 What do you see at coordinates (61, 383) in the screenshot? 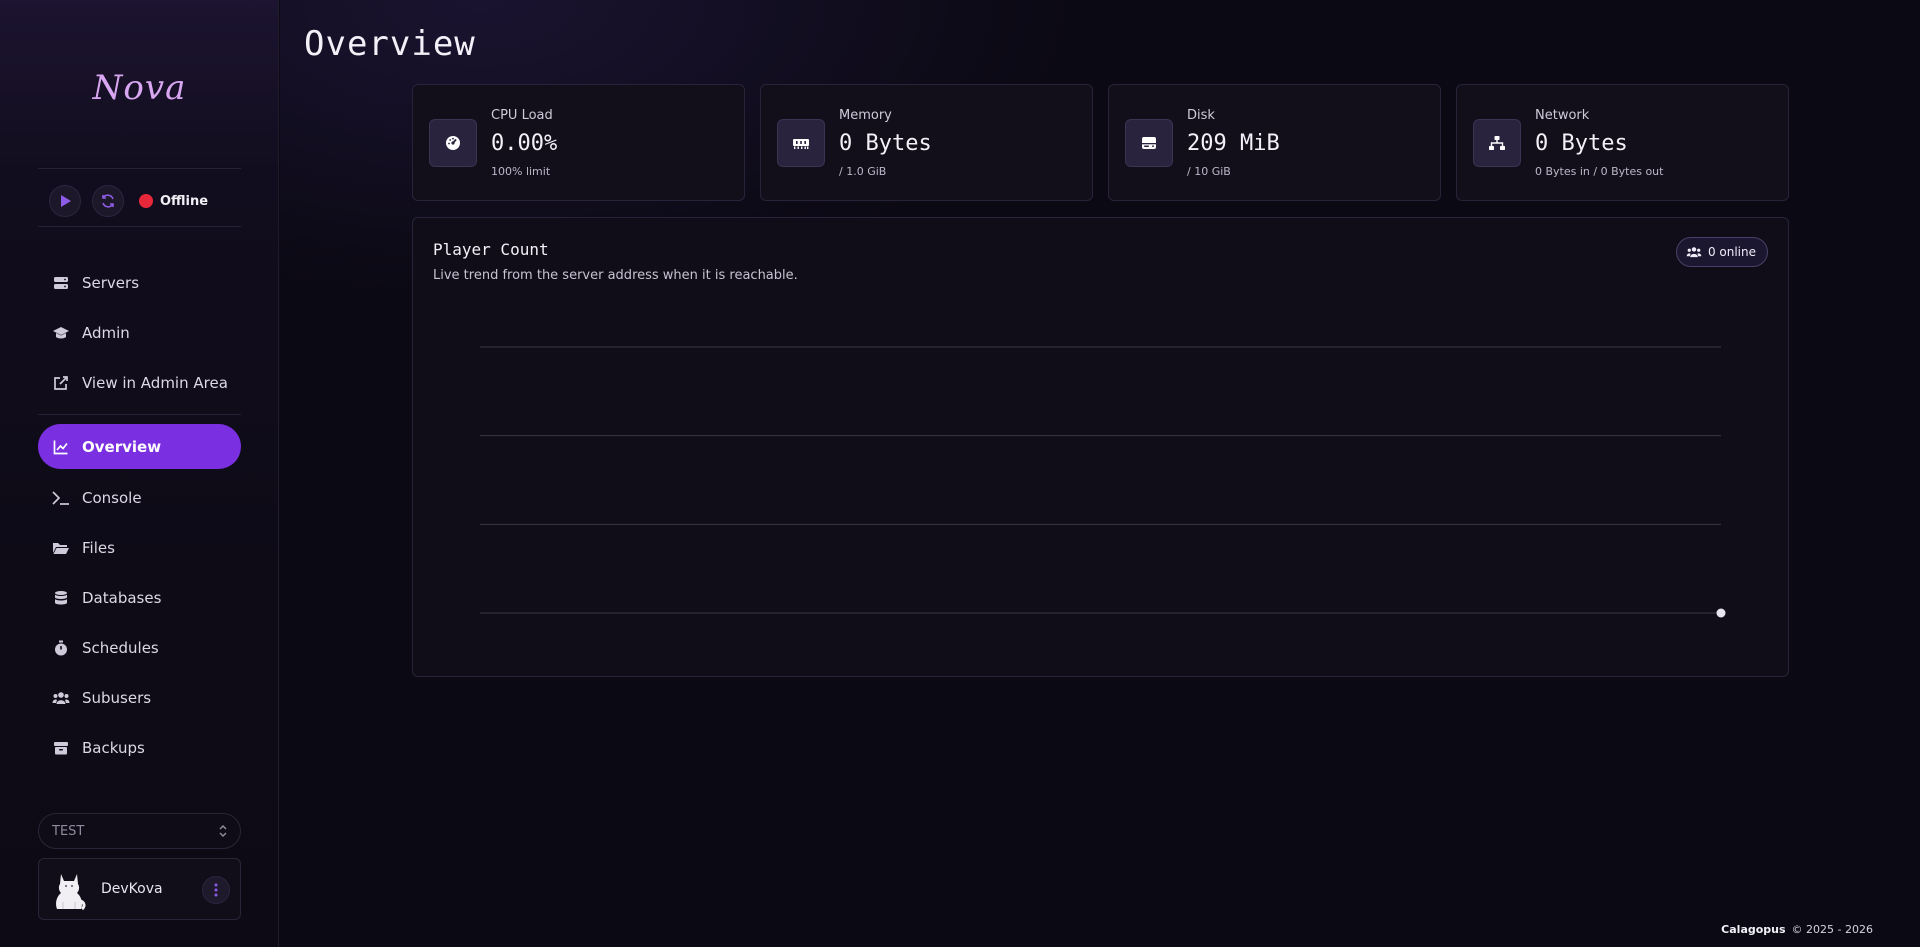
I see `external-link-icon` at bounding box center [61, 383].